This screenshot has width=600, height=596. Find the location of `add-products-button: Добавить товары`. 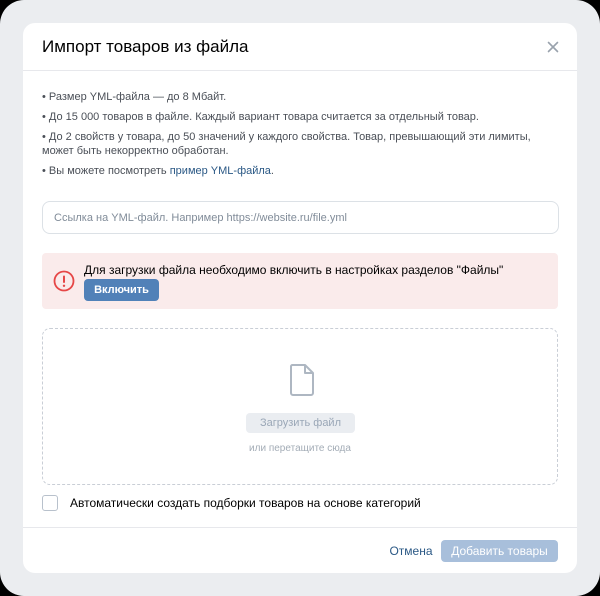

add-products-button: Добавить товары is located at coordinates (499, 551).